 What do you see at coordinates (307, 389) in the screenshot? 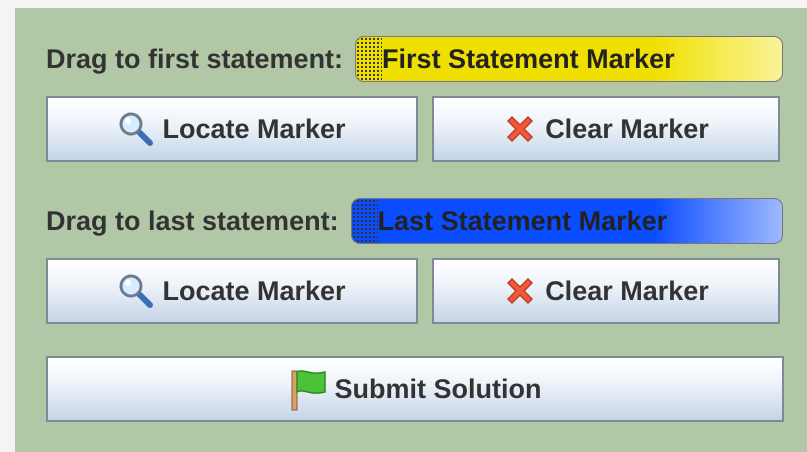
I see `flag-icon` at bounding box center [307, 389].